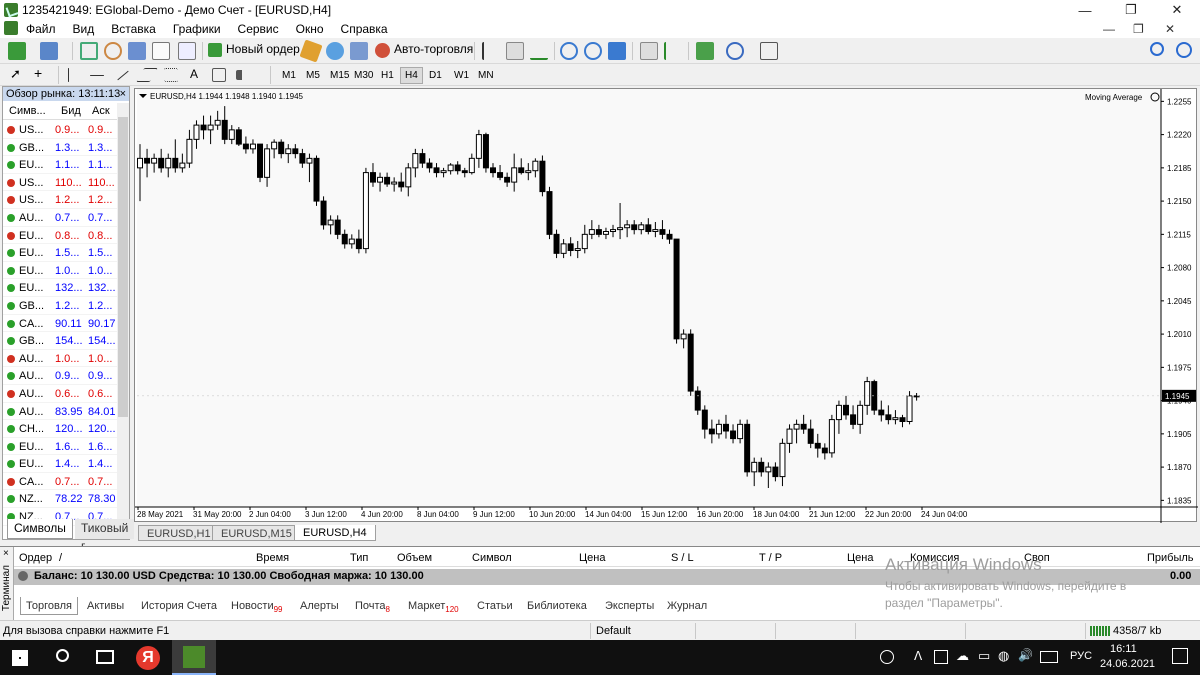 Image resolution: width=1200 pixels, height=675 pixels. Describe the element at coordinates (179, 606) in the screenshot. I see `terminal-tab: История Счета` at that location.